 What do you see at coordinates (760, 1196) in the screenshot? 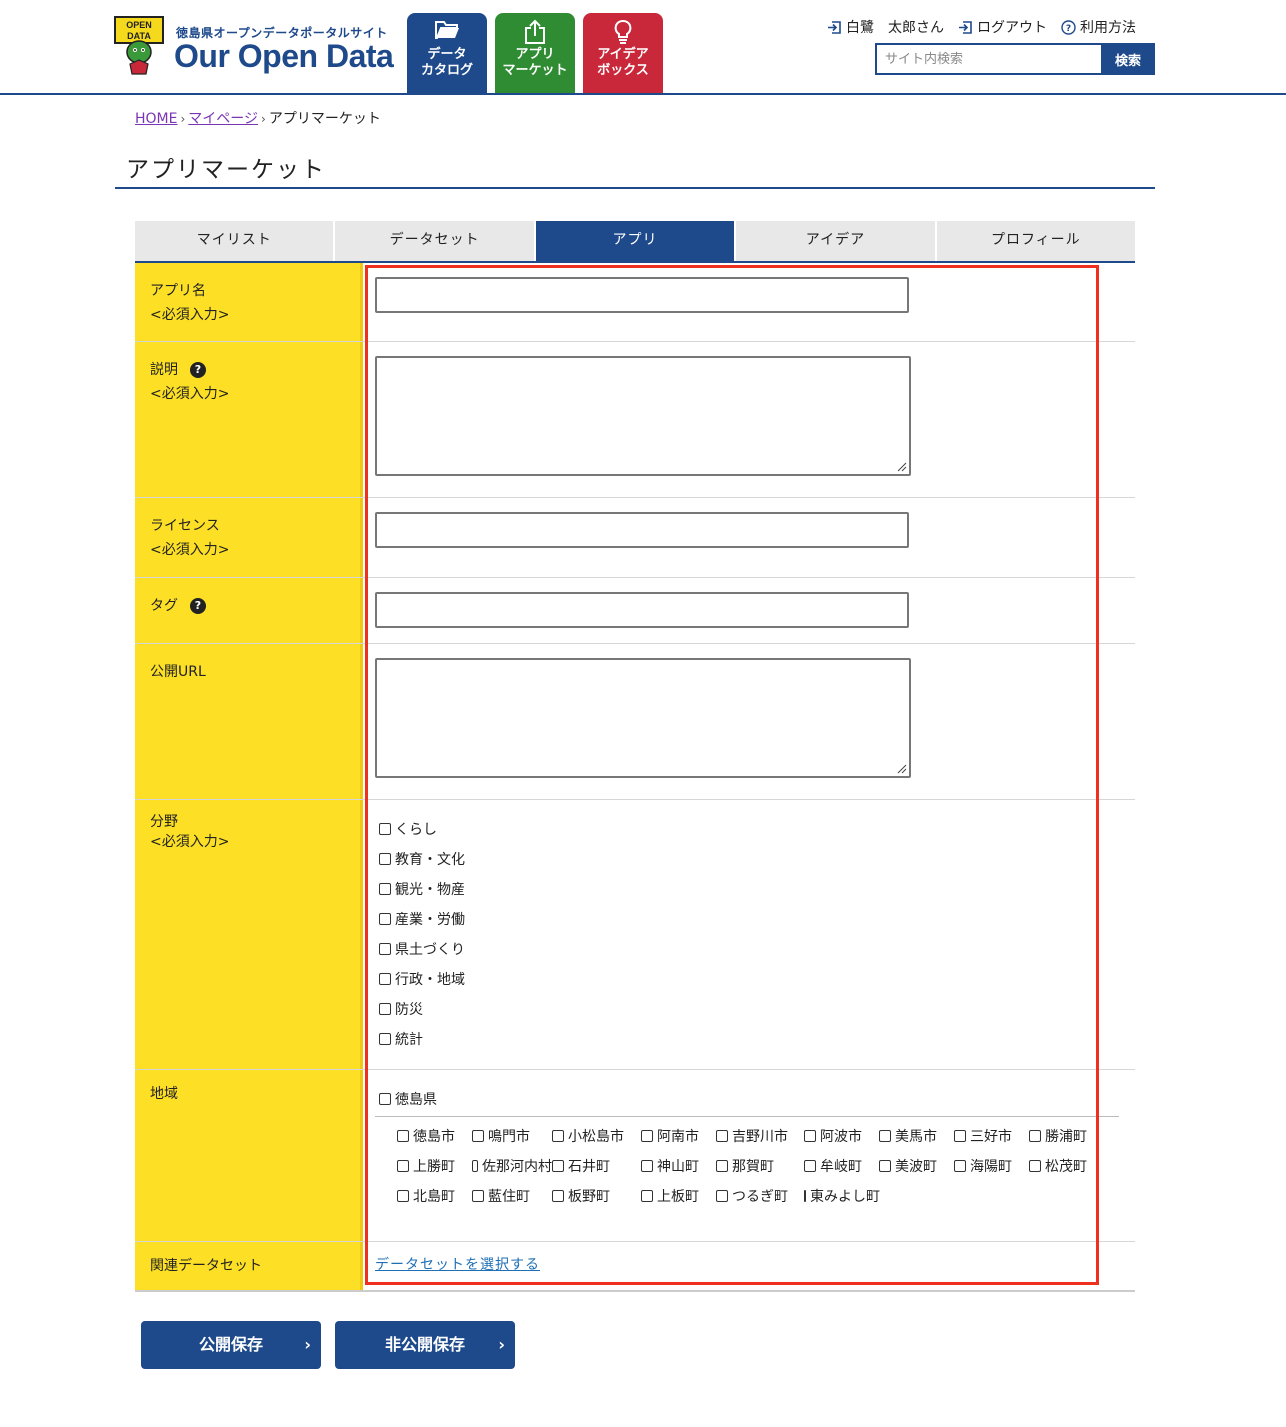
I see `city-checkbox: つるぎ町` at bounding box center [760, 1196].